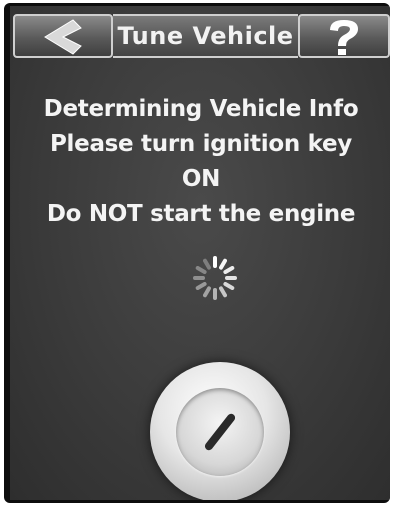  I want to click on page-title: Tune Vehicle, so click(205, 36).